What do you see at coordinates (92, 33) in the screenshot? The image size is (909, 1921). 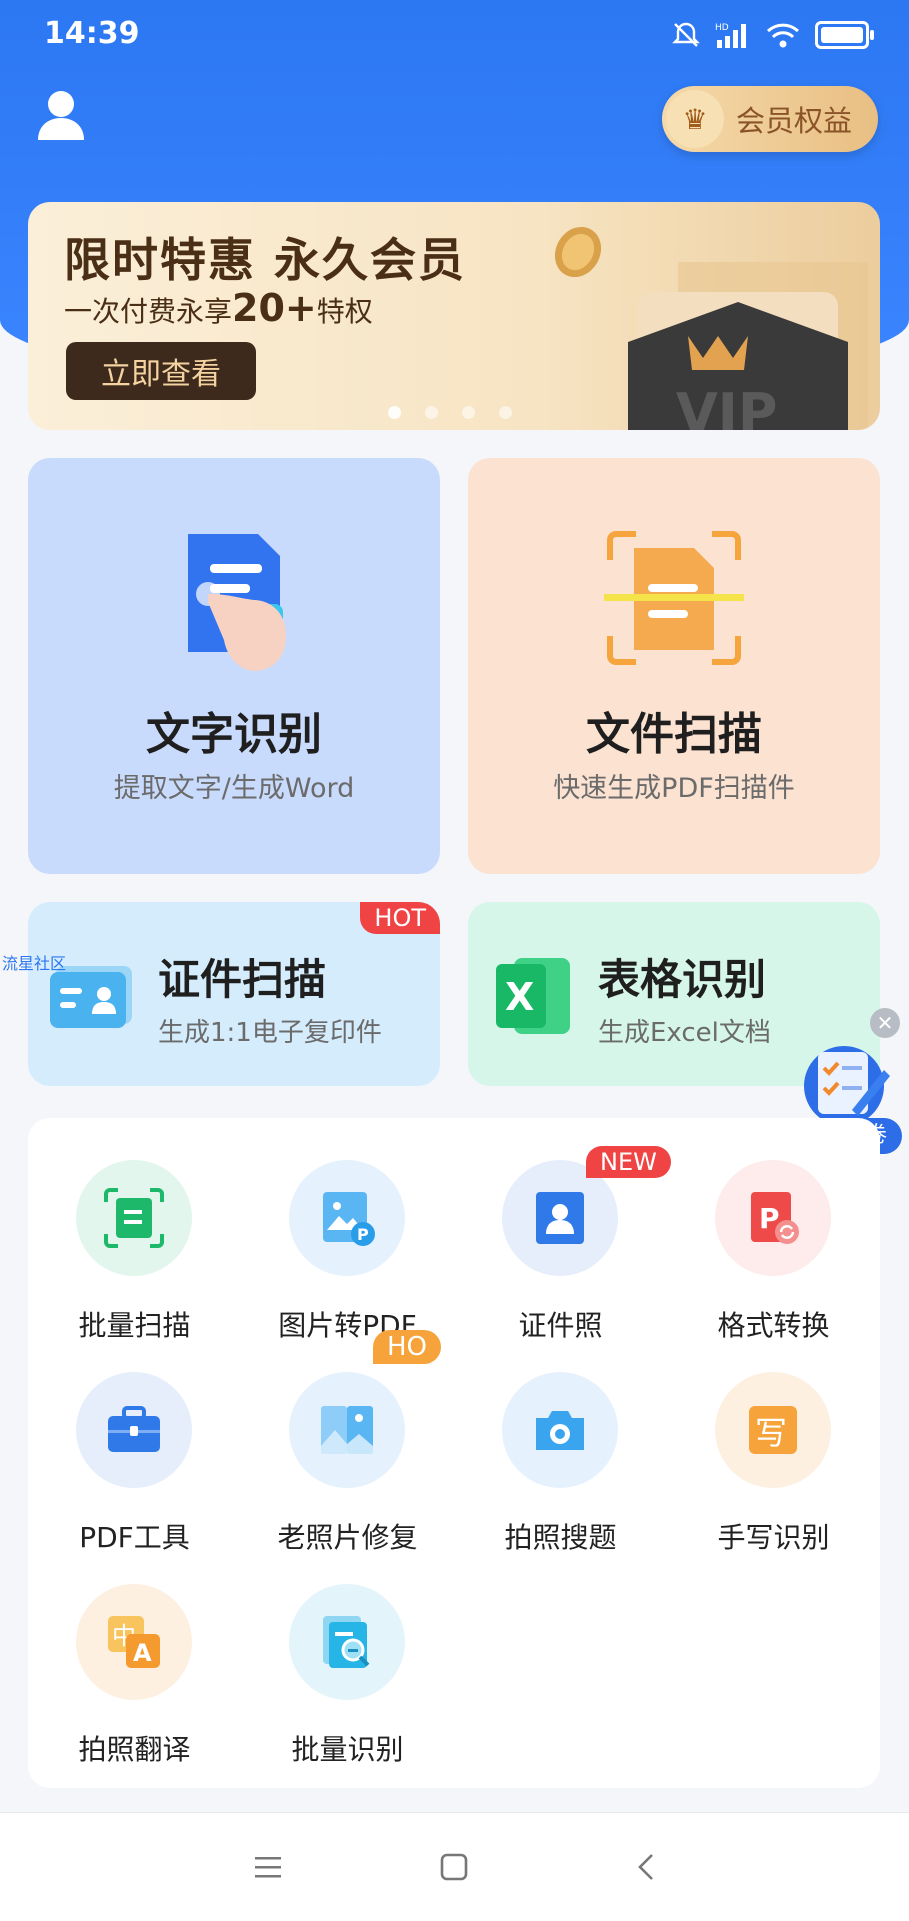 I see `status-time: 14:39` at bounding box center [92, 33].